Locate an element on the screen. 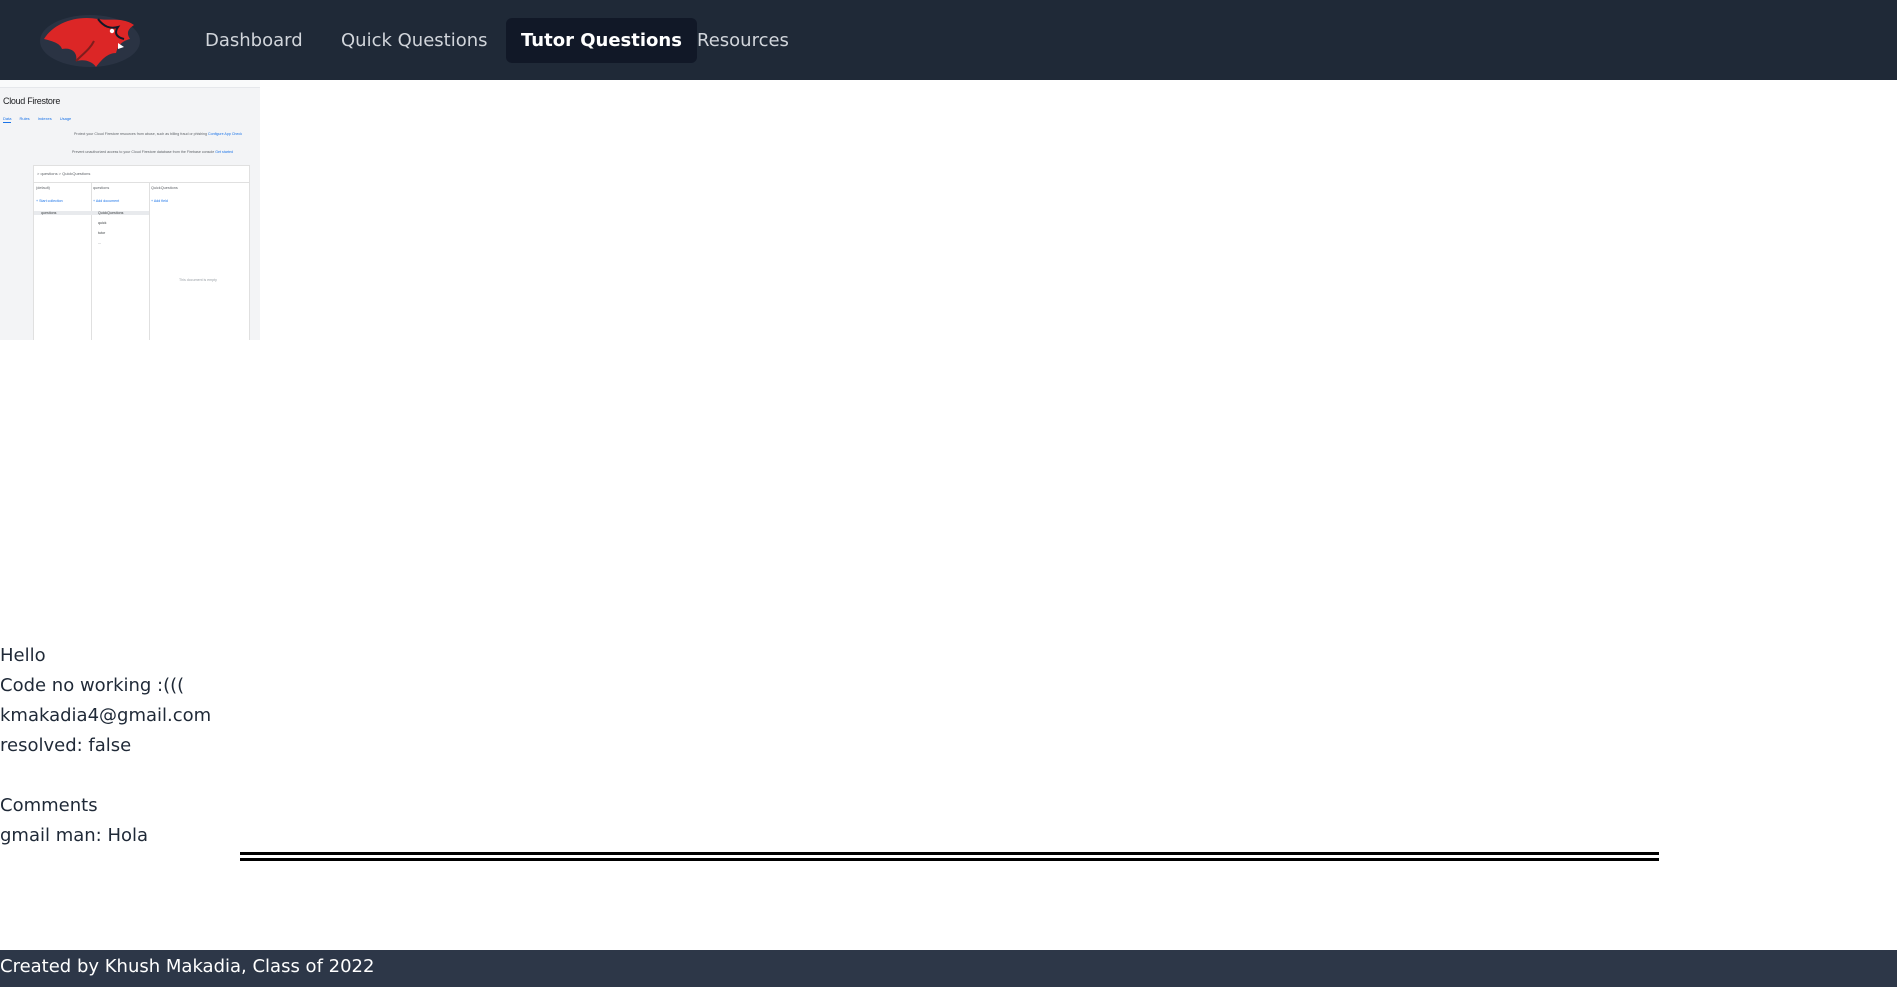  question-title: Hello is located at coordinates (23, 655).